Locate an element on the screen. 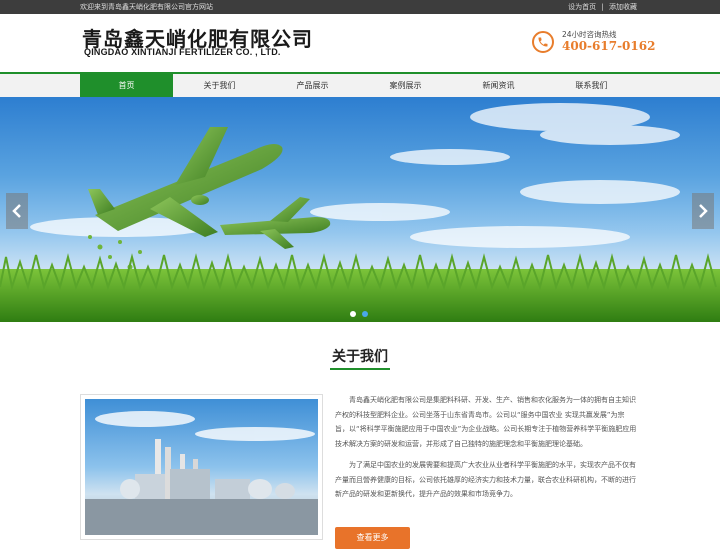 Image resolution: width=720 pixels, height=549 pixels. hotline-number: 400-617-0162 is located at coordinates (609, 46).